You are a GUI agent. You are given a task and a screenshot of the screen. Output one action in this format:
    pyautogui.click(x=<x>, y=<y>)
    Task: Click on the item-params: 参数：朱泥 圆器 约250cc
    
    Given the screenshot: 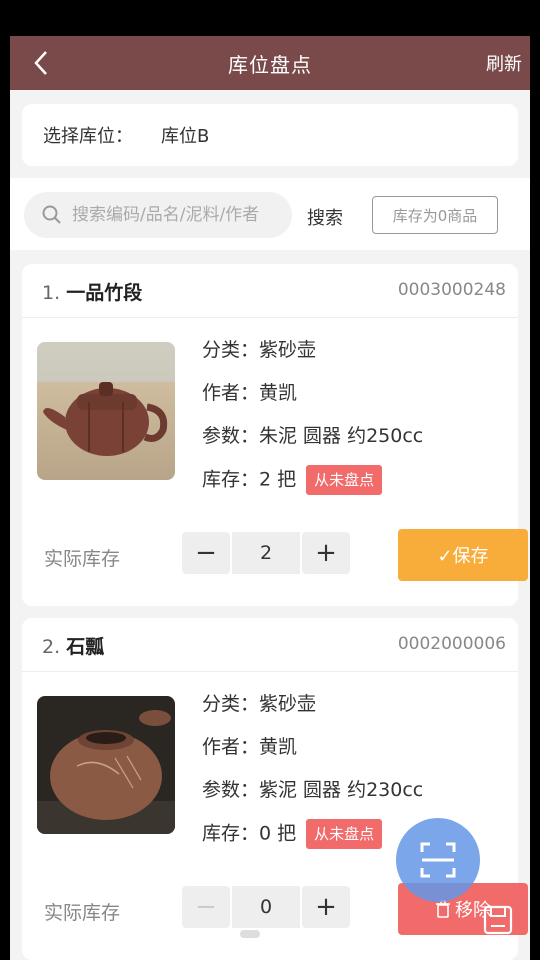 What is the action you would take?
    pyautogui.click(x=313, y=436)
    